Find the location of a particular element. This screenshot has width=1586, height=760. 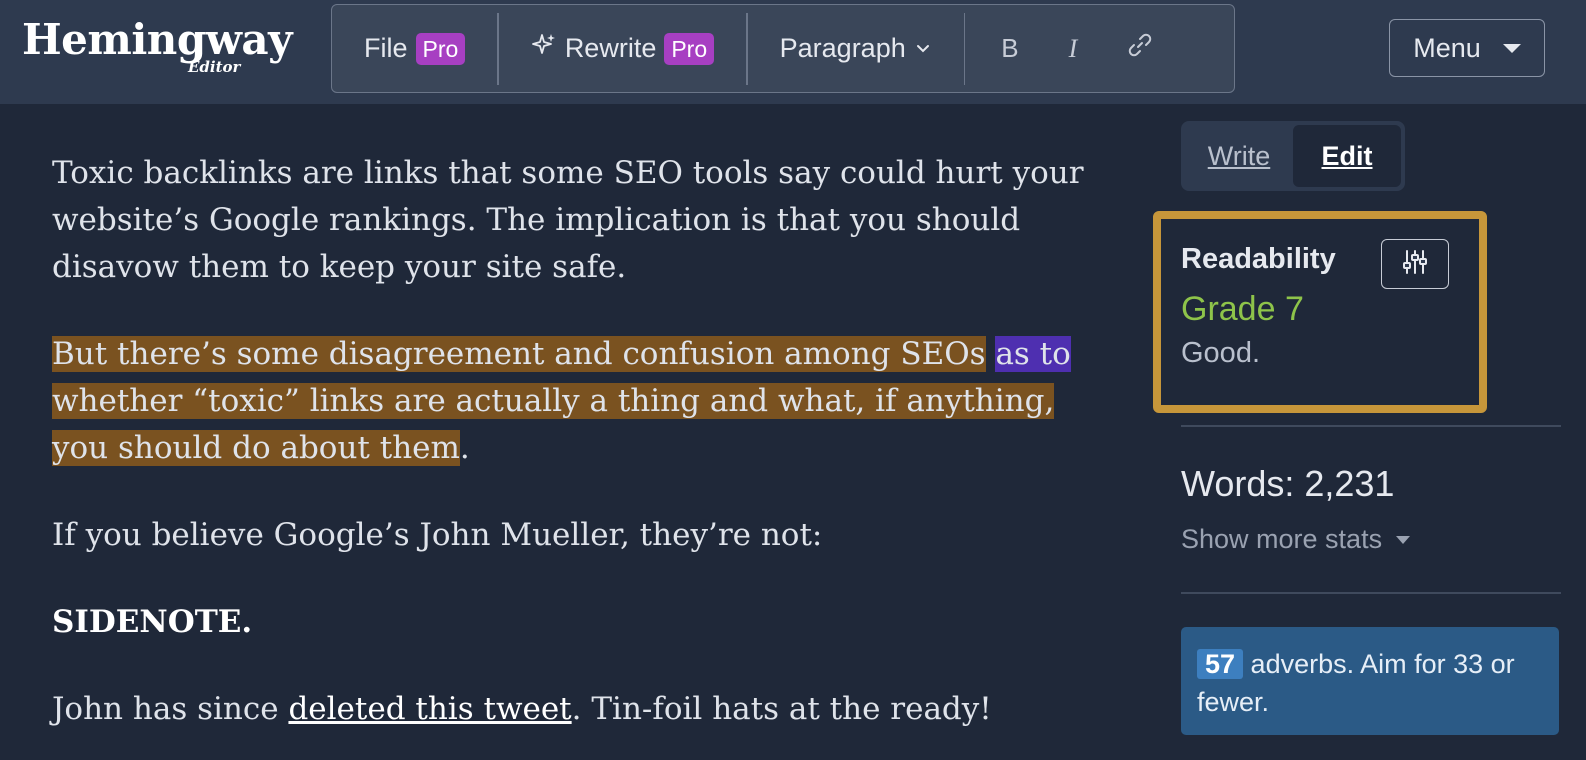

rewrite-button: Rewrite Pro is located at coordinates (623, 48).